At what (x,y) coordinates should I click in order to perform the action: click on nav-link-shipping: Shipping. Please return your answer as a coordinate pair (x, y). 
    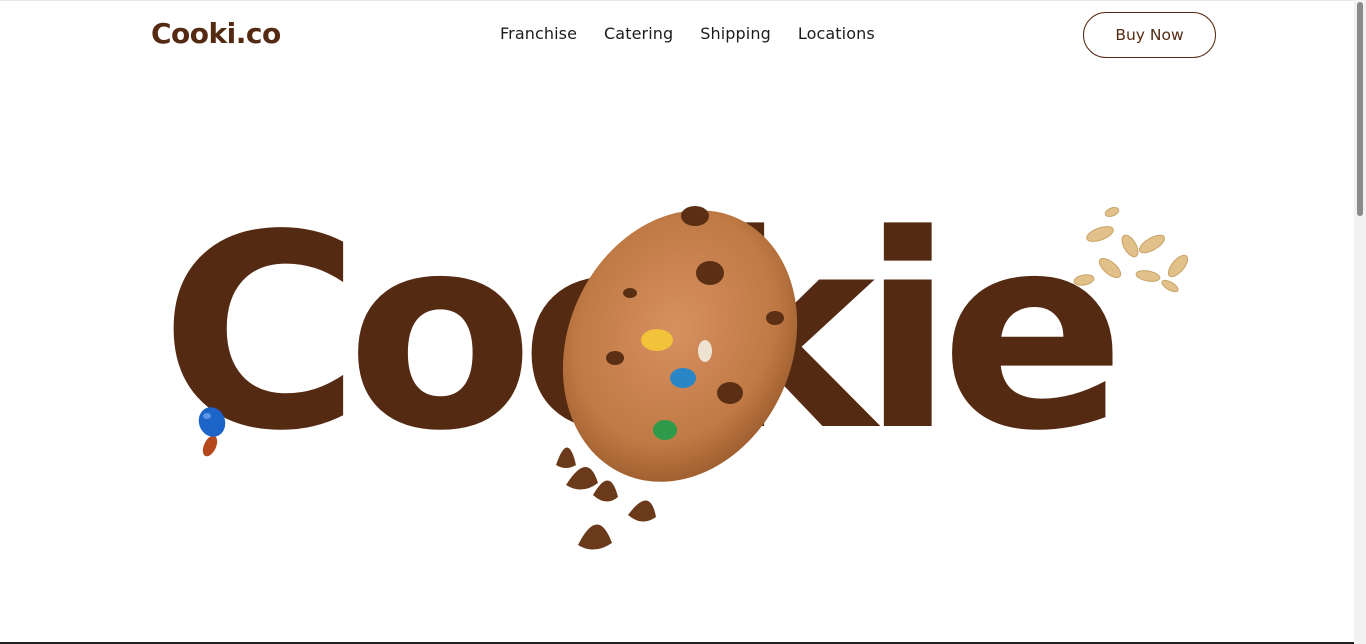
    Looking at the image, I should click on (735, 33).